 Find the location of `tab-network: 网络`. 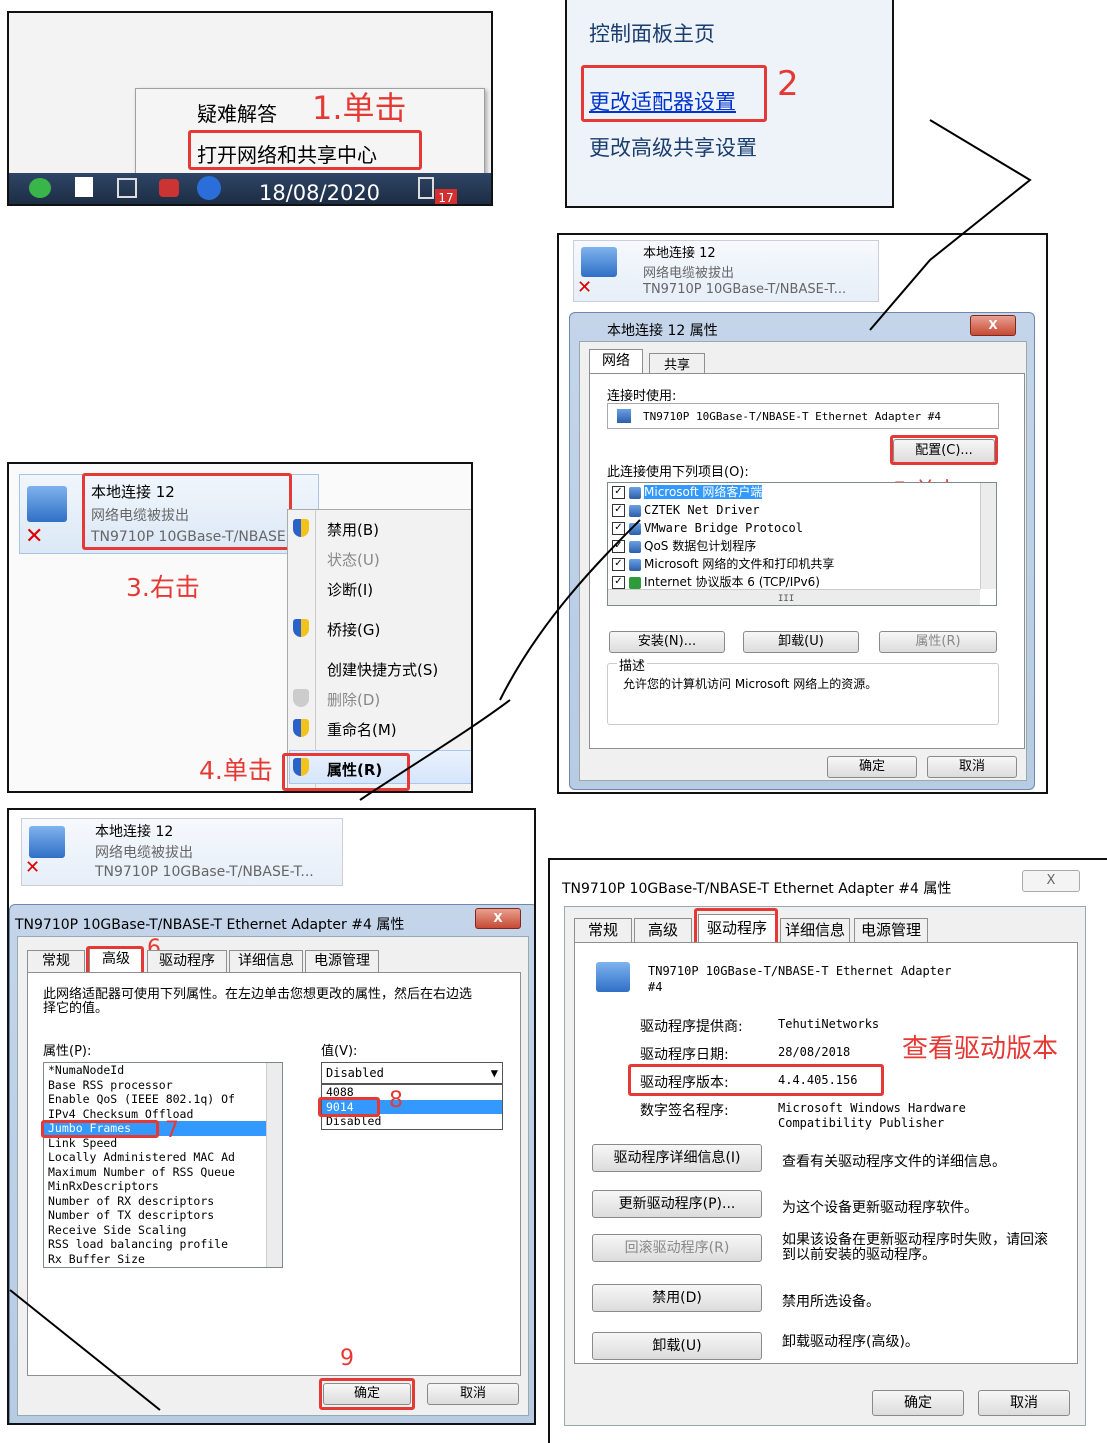

tab-network: 网络 is located at coordinates (616, 361).